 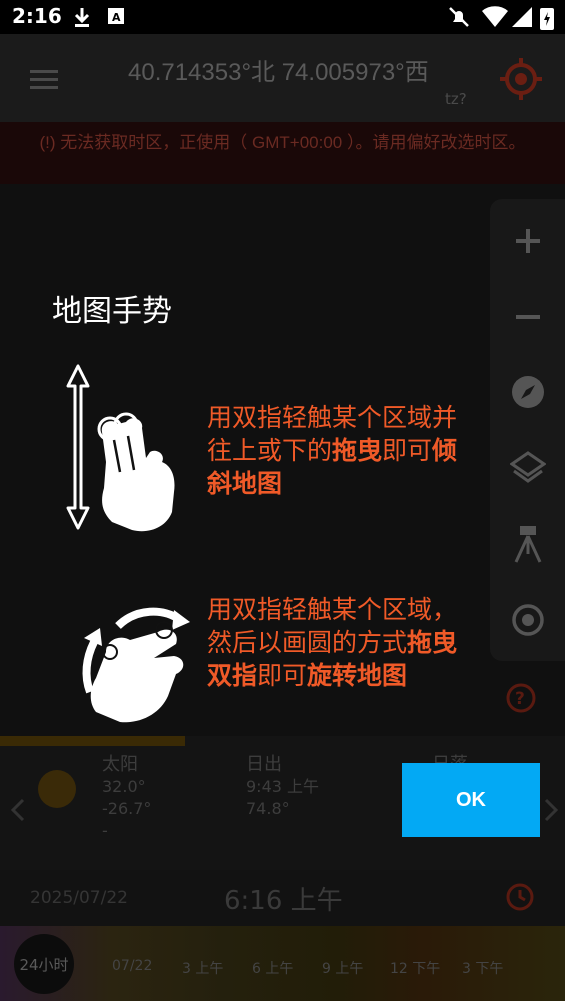 I want to click on timeline-label: 3 下午, so click(x=483, y=969).